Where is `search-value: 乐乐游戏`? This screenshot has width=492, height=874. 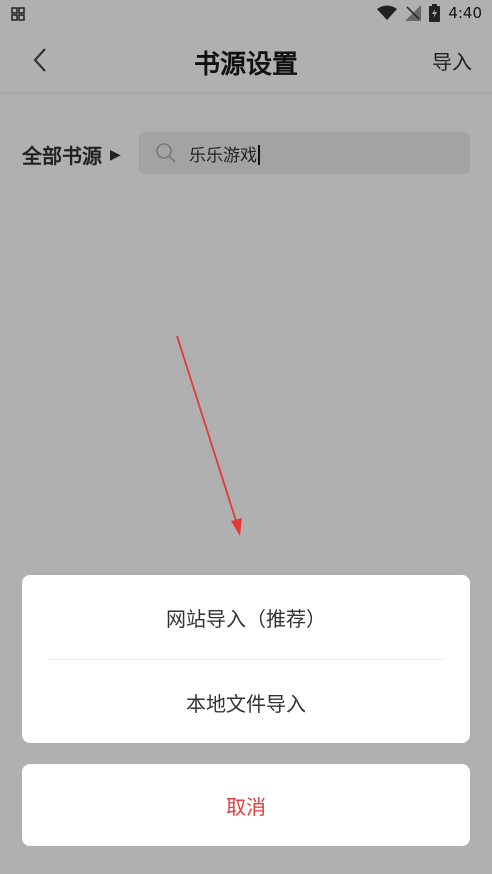 search-value: 乐乐游戏 is located at coordinates (224, 153).